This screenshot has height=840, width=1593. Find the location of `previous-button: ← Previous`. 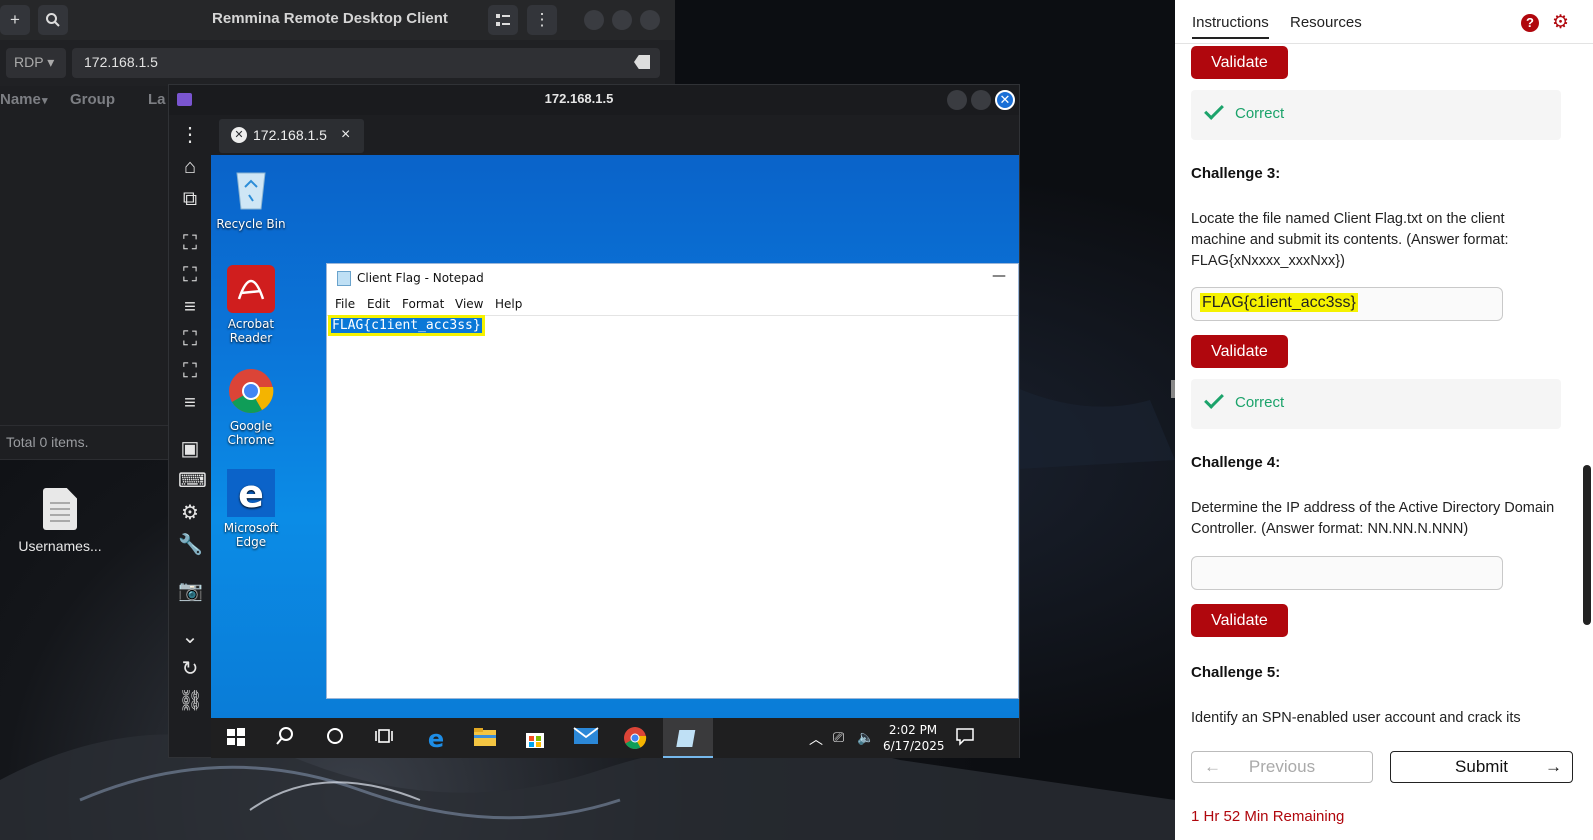

previous-button: ← Previous is located at coordinates (1282, 767).